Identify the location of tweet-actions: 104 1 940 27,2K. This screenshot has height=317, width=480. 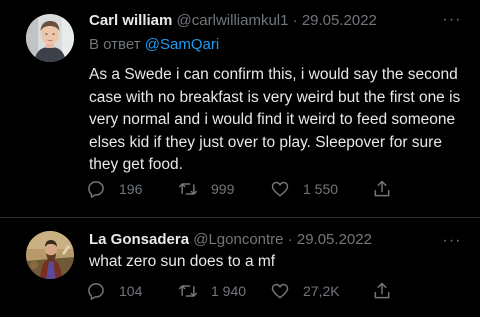
(246, 291).